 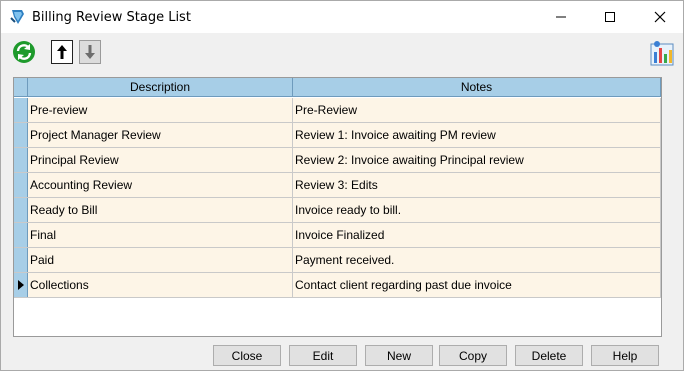 I want to click on description-cell: Paid, so click(x=160, y=260).